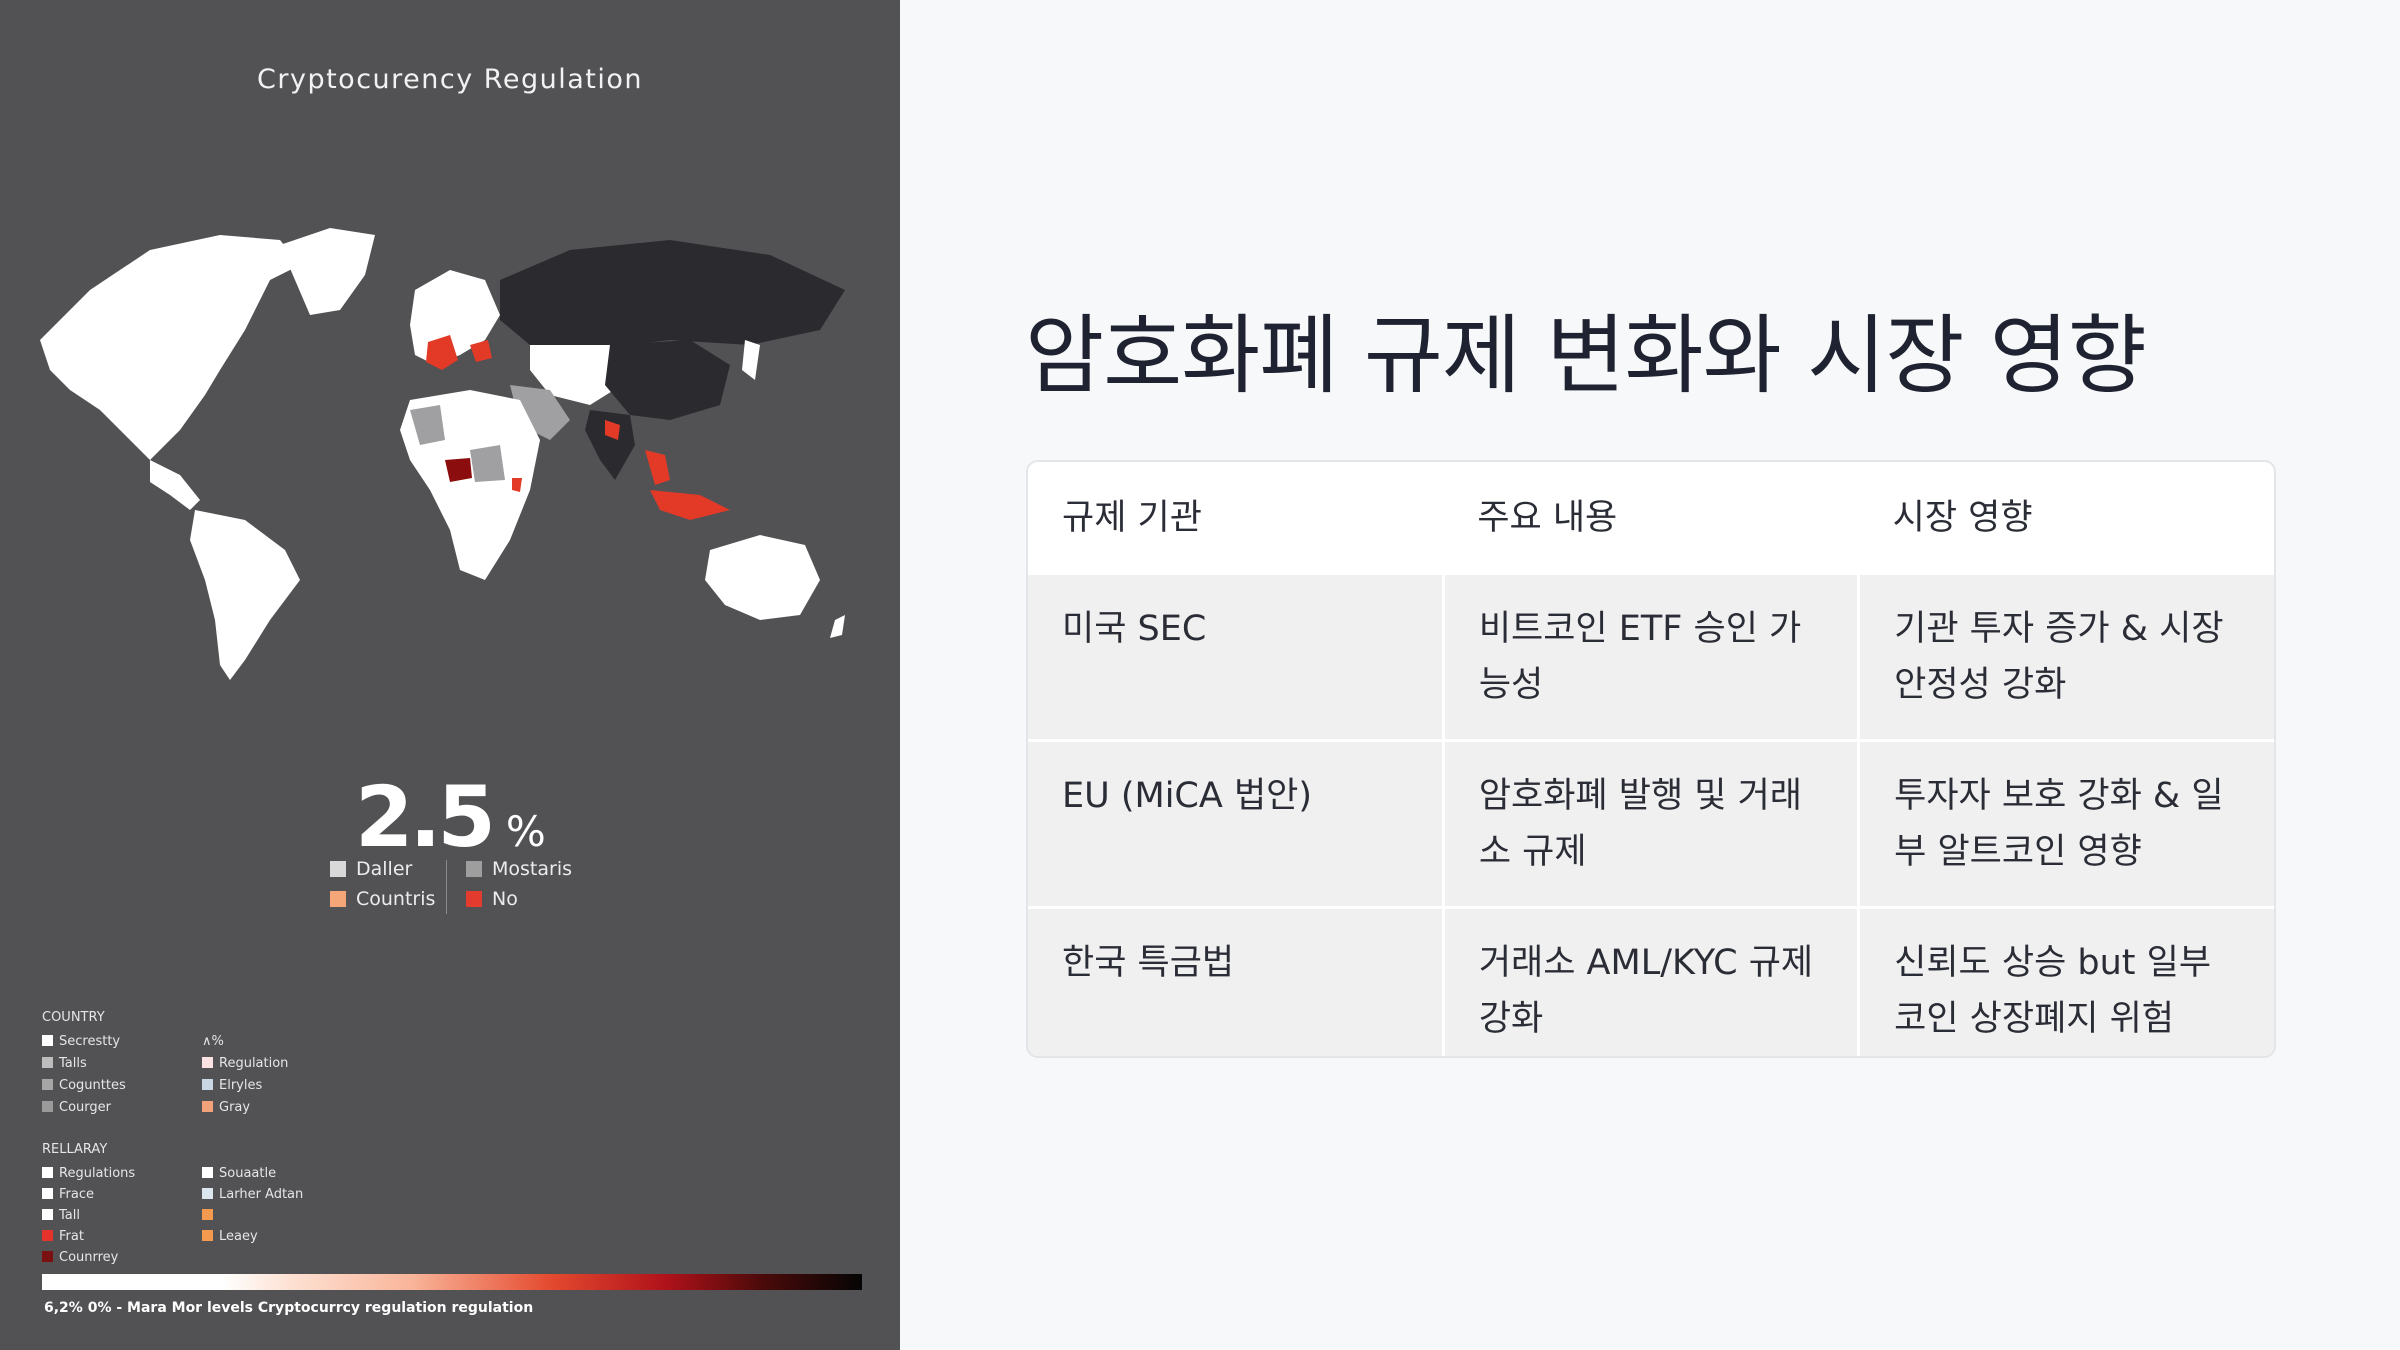 This screenshot has width=2400, height=1350. I want to click on legend-item: Cogunttes, so click(84, 1085).